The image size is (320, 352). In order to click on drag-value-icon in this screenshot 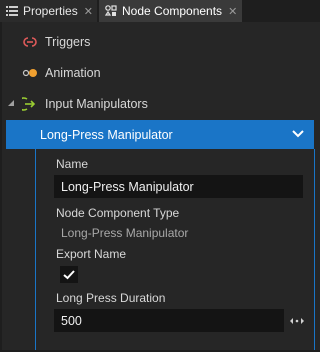, I will do `click(297, 321)`.